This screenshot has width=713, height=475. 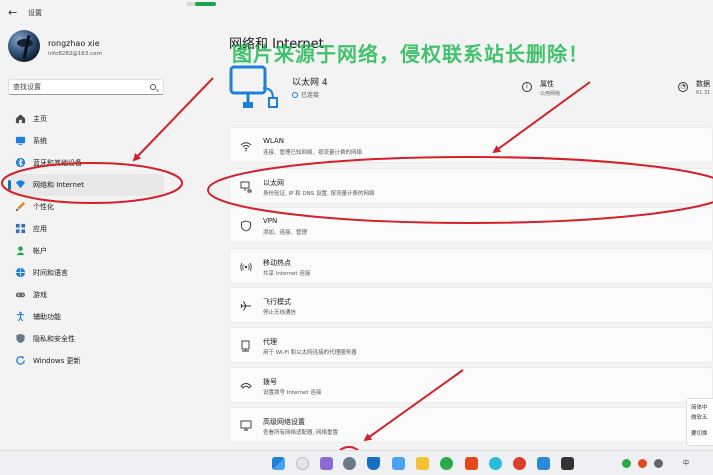 What do you see at coordinates (255, 88) in the screenshot?
I see `ethernet-large-icon` at bounding box center [255, 88].